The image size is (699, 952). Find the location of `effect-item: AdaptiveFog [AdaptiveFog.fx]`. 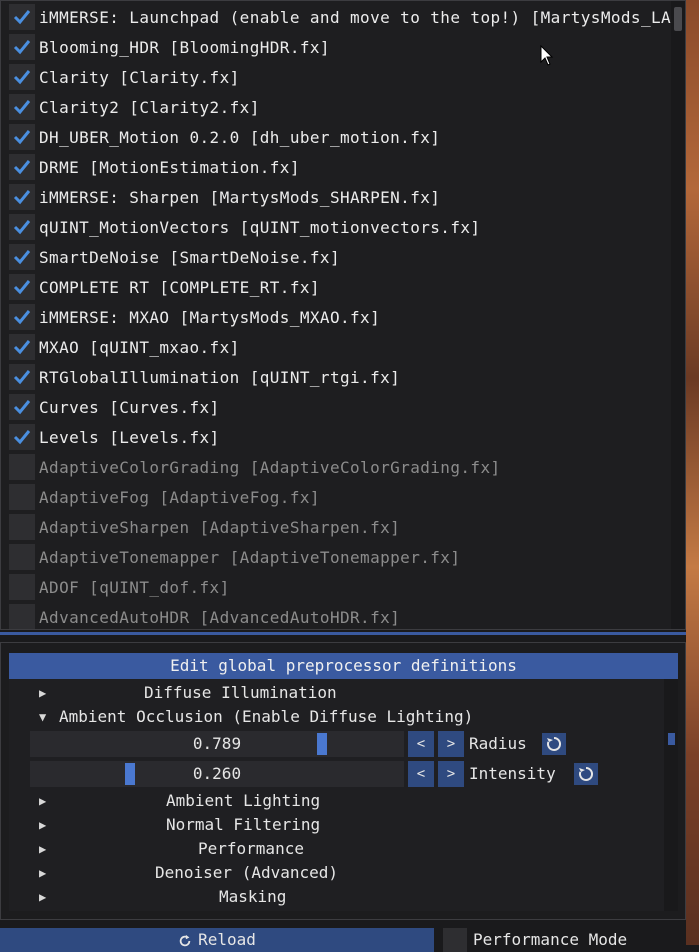

effect-item: AdaptiveFog [AdaptiveFog.fx] is located at coordinates (164, 497).